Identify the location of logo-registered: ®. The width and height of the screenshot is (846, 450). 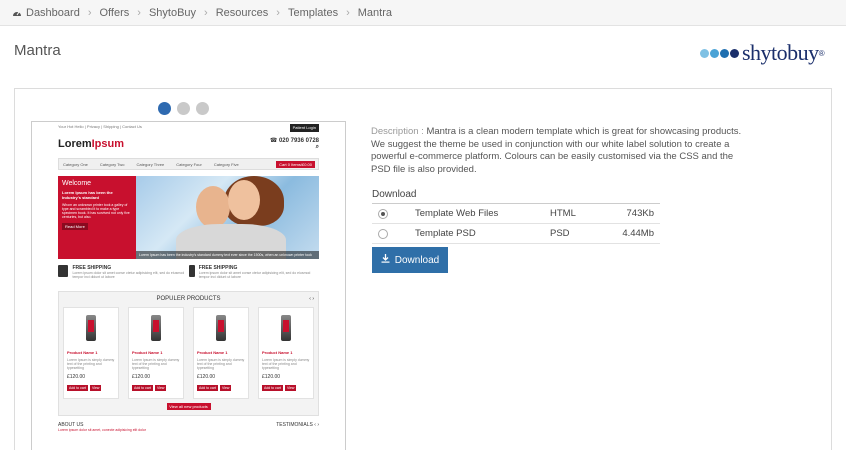
(821, 53).